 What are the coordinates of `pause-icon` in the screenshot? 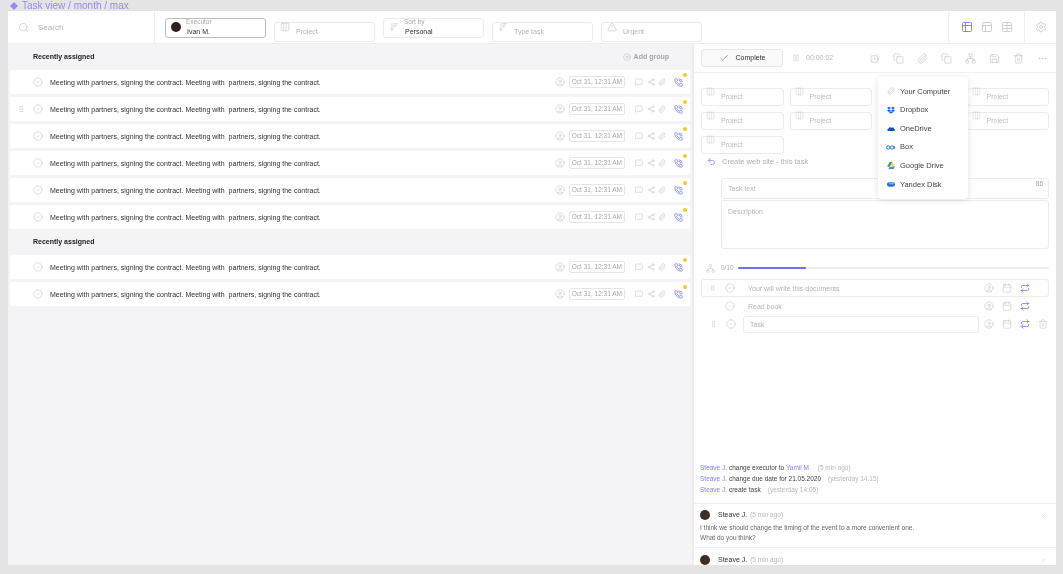 It's located at (796, 58).